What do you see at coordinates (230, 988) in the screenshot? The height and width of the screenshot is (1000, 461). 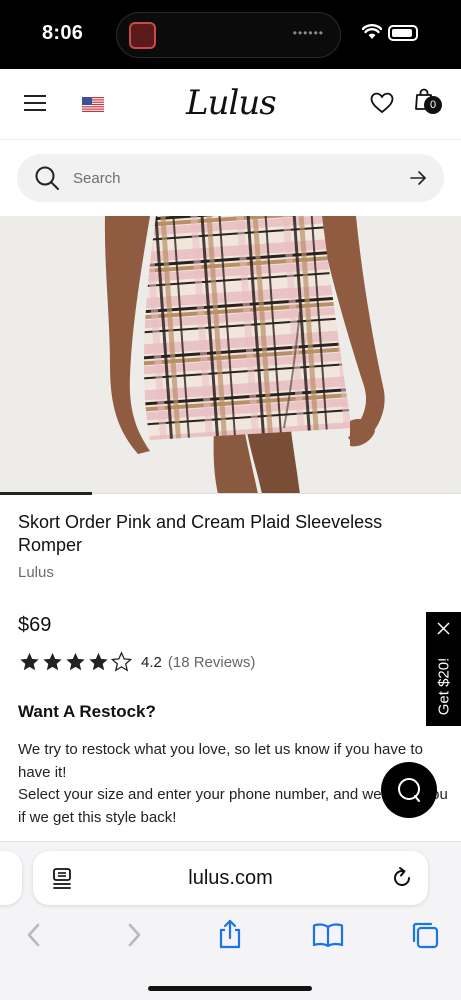 I see `home-indicator` at bounding box center [230, 988].